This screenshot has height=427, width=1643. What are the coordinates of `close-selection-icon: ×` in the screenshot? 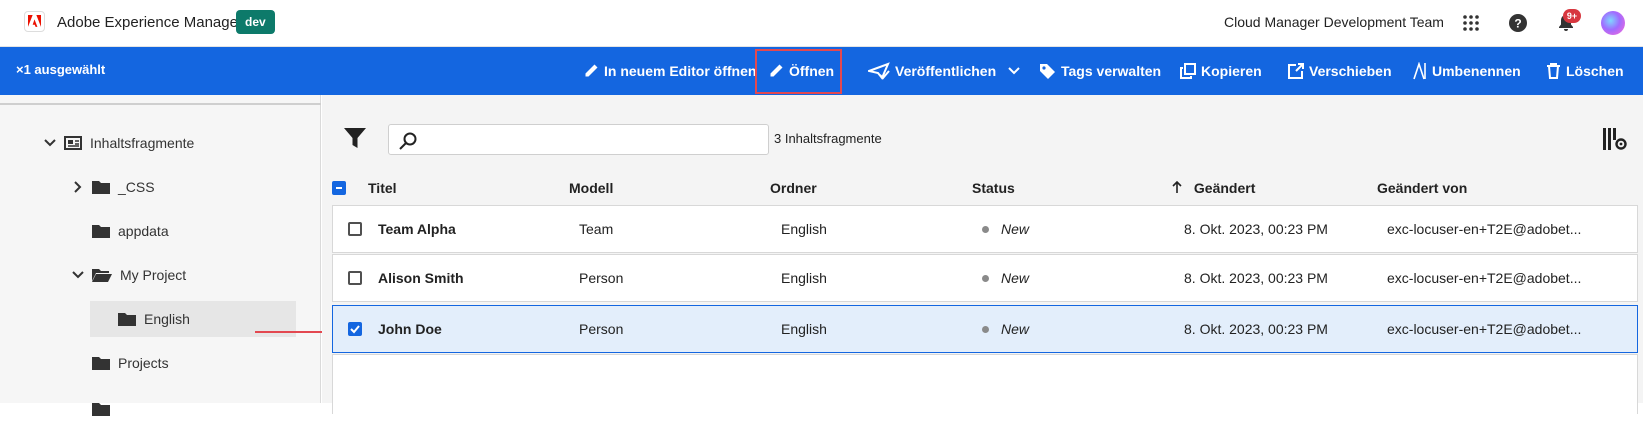 It's located at (20, 69).